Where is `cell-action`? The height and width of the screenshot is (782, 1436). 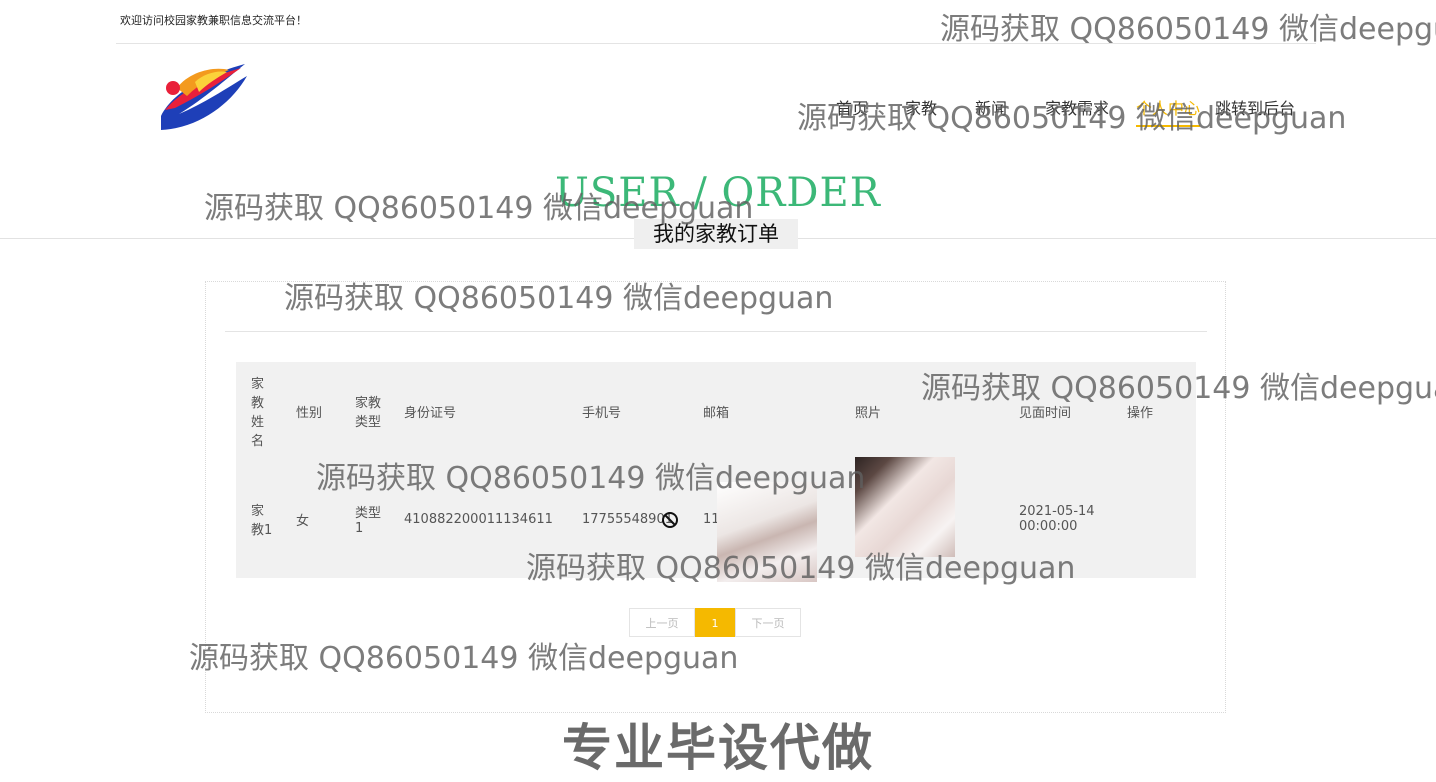
cell-action is located at coordinates (1154, 519).